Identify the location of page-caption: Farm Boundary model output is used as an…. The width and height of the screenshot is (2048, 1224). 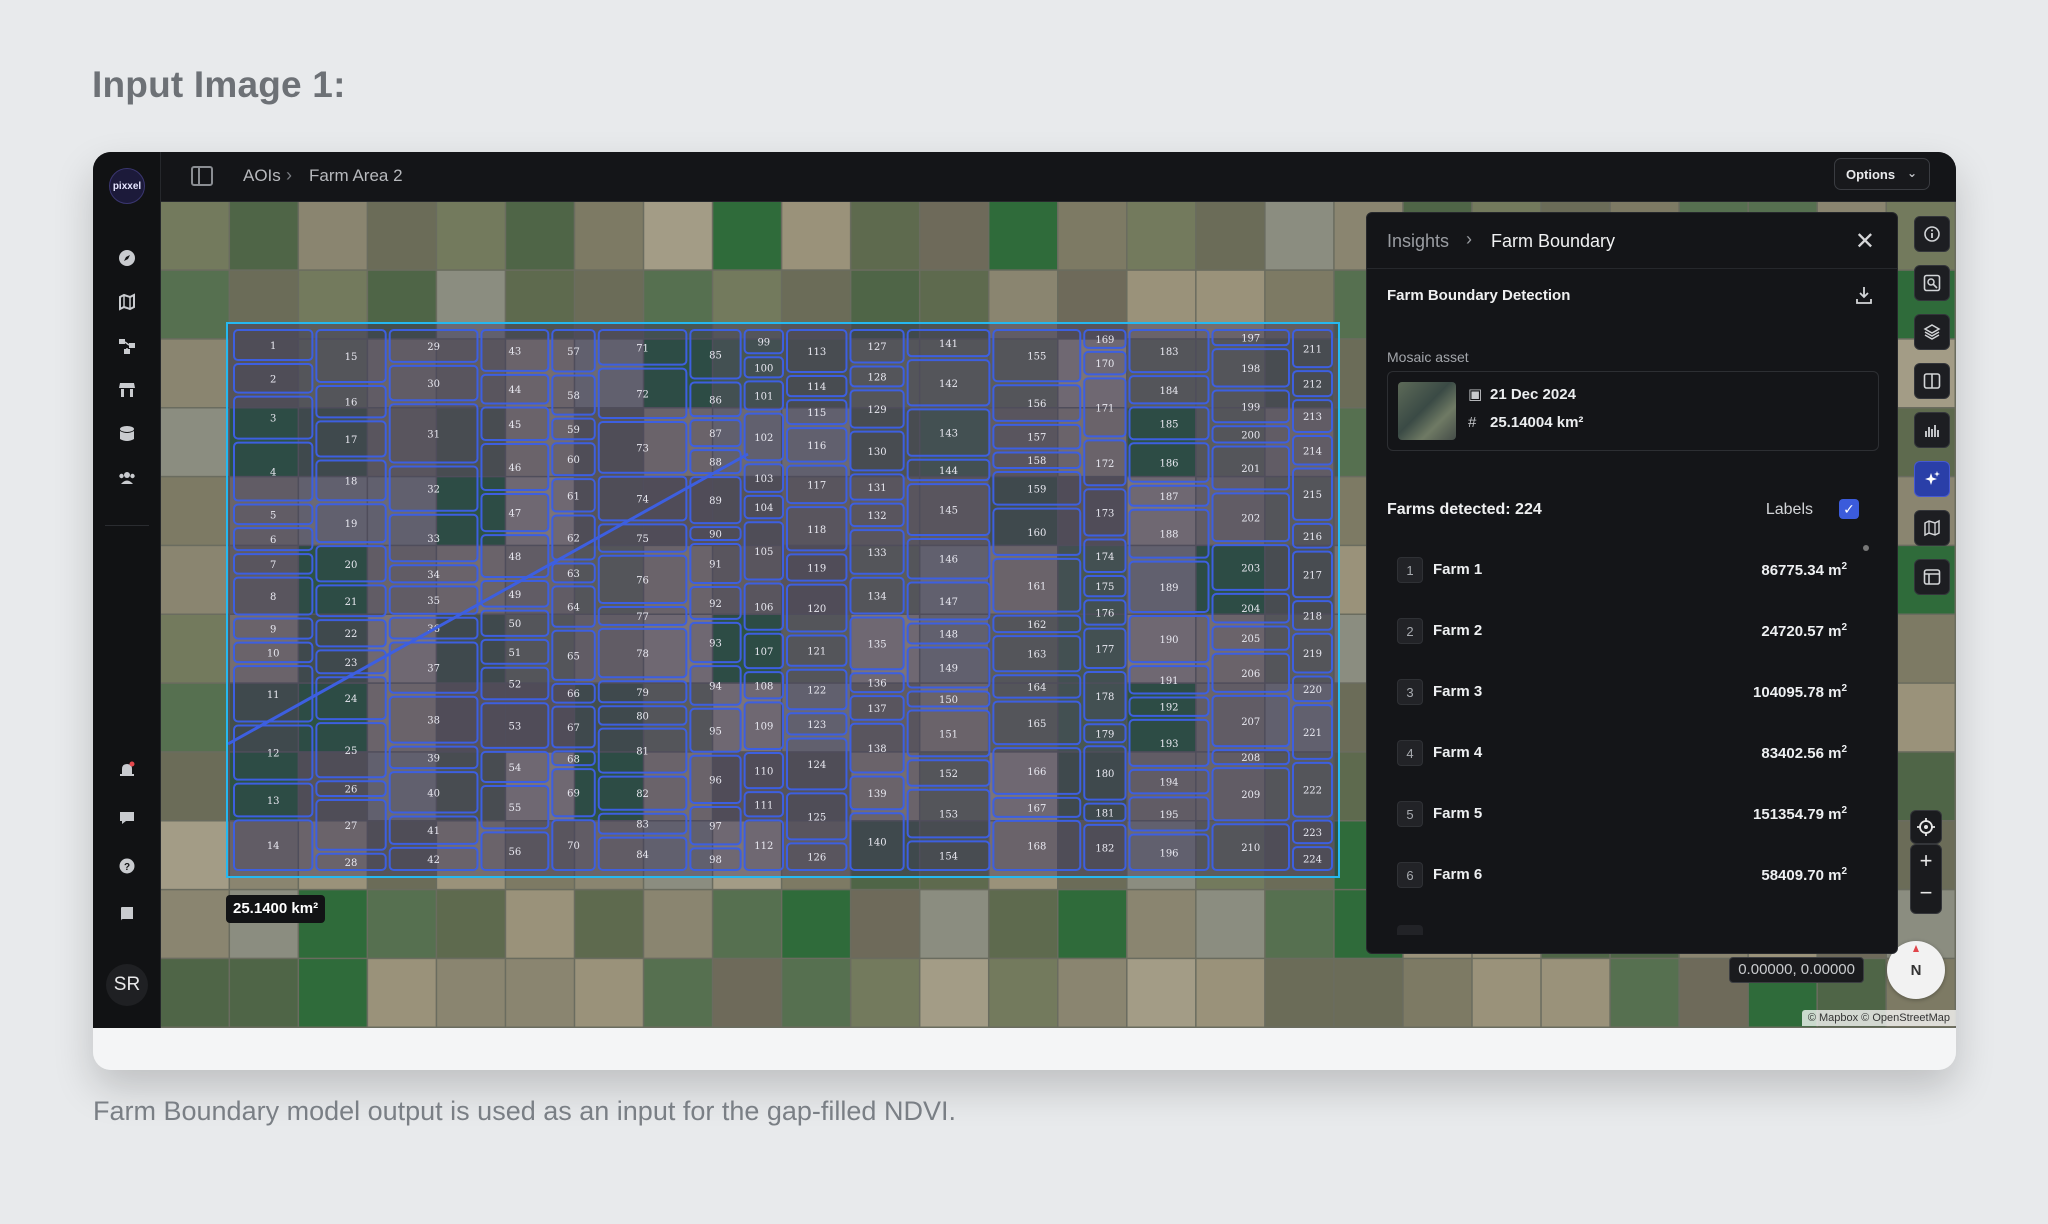
(524, 1111).